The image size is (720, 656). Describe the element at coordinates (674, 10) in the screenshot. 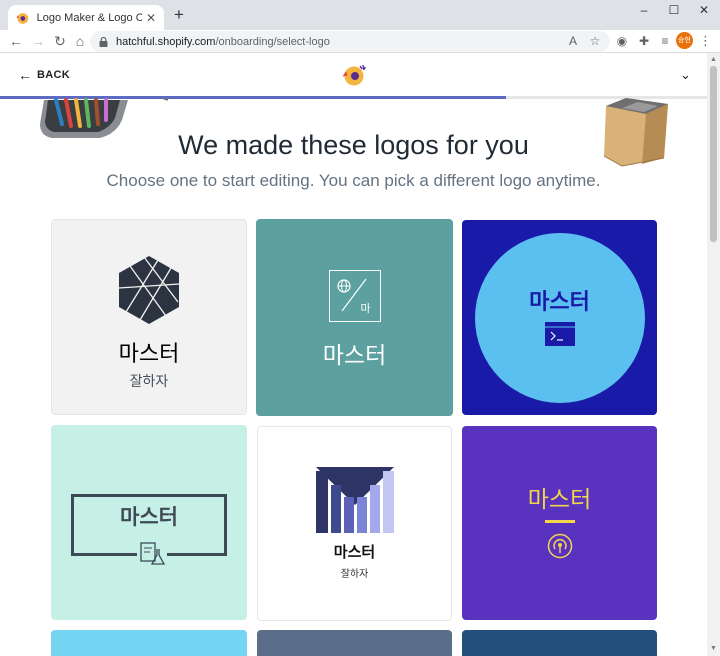

I see `maximize-icon: ☐` at that location.